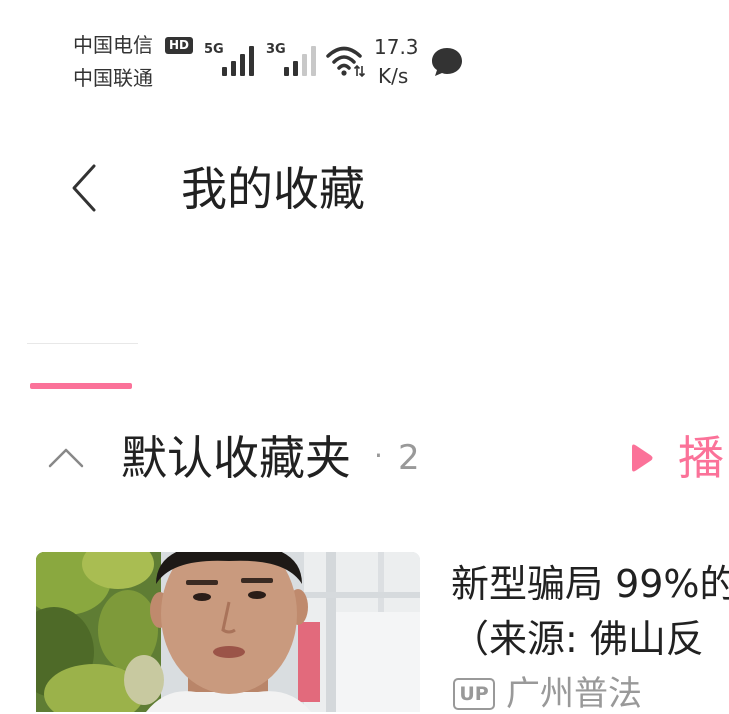  I want to click on signal-strength-primary-icon, so click(239, 60).